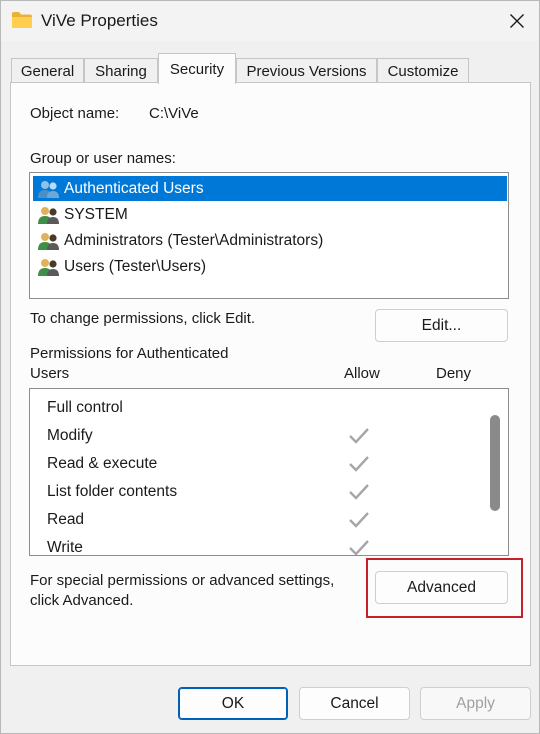 The height and width of the screenshot is (734, 540). What do you see at coordinates (96, 214) in the screenshot?
I see `list-item-label: SYSTEM` at bounding box center [96, 214].